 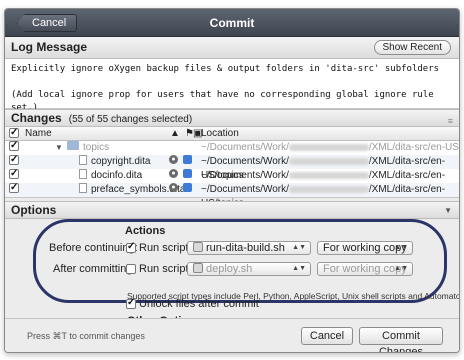 I want to click on after-run-script-label: Run script:, so click(x=165, y=269).